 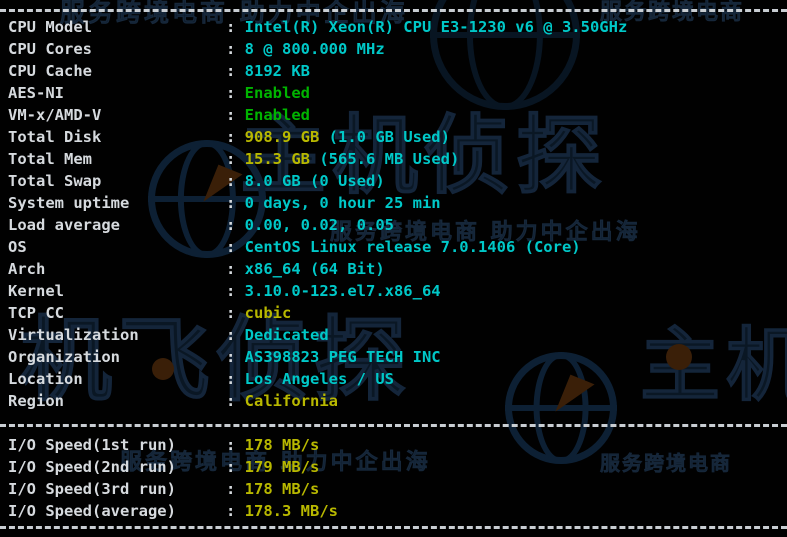 I want to click on info-label: Total Mem, so click(x=50, y=159).